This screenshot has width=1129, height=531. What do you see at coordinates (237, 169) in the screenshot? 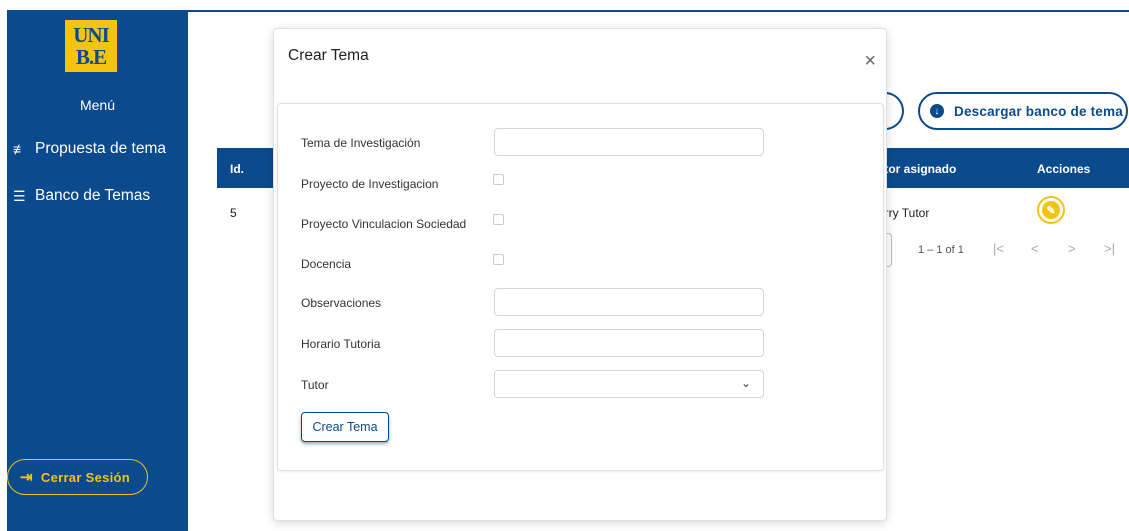
I see `column-header-id: Id.` at bounding box center [237, 169].